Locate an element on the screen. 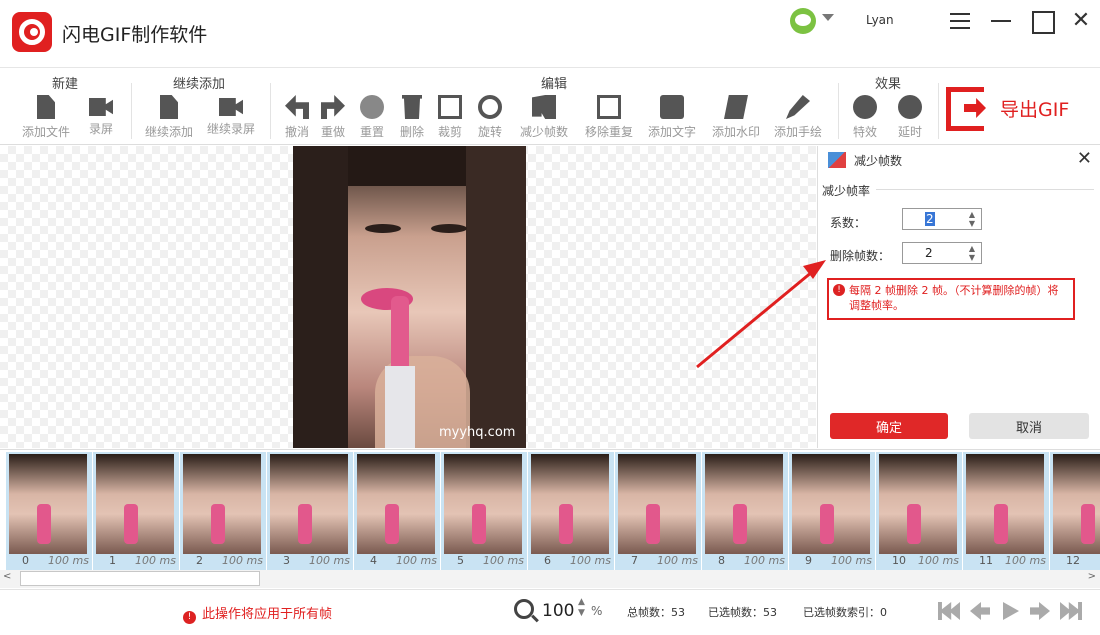 The width and height of the screenshot is (1100, 635). frame-thumbnail: 7 100 ms is located at coordinates (658, 511).